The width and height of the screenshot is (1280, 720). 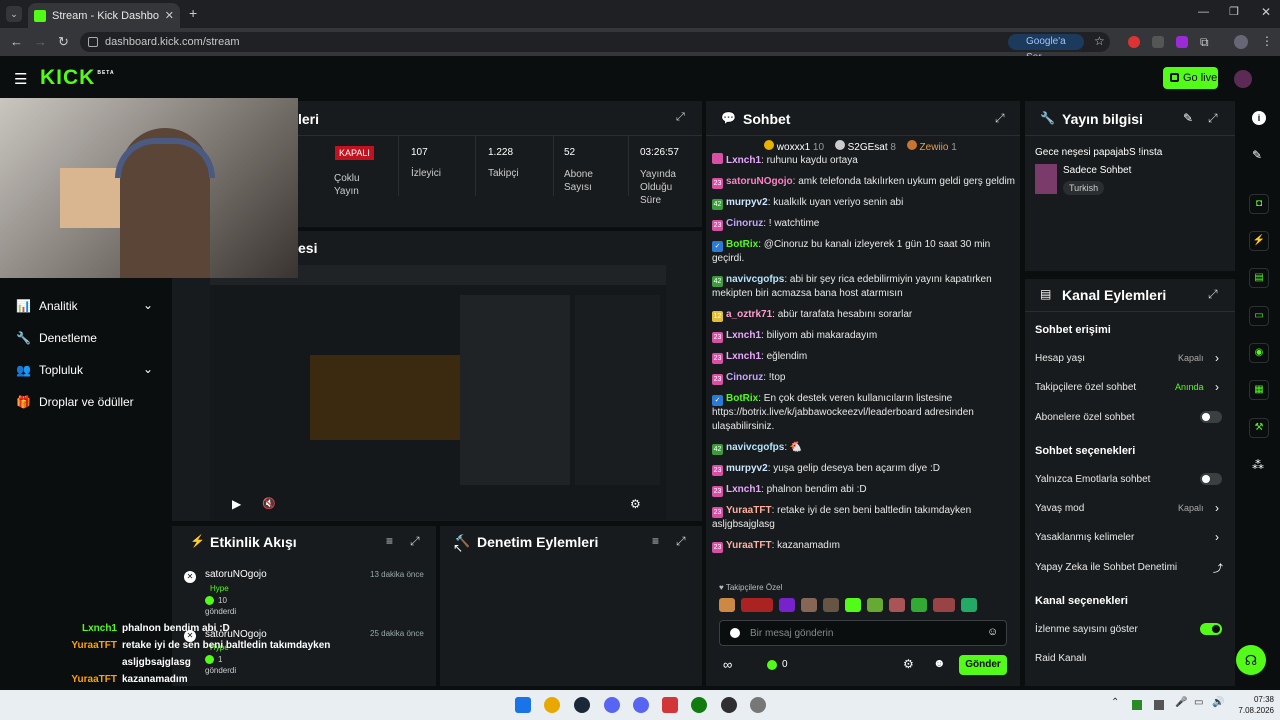 I want to click on chat-settings-icon: ⚙, so click(x=908, y=664).